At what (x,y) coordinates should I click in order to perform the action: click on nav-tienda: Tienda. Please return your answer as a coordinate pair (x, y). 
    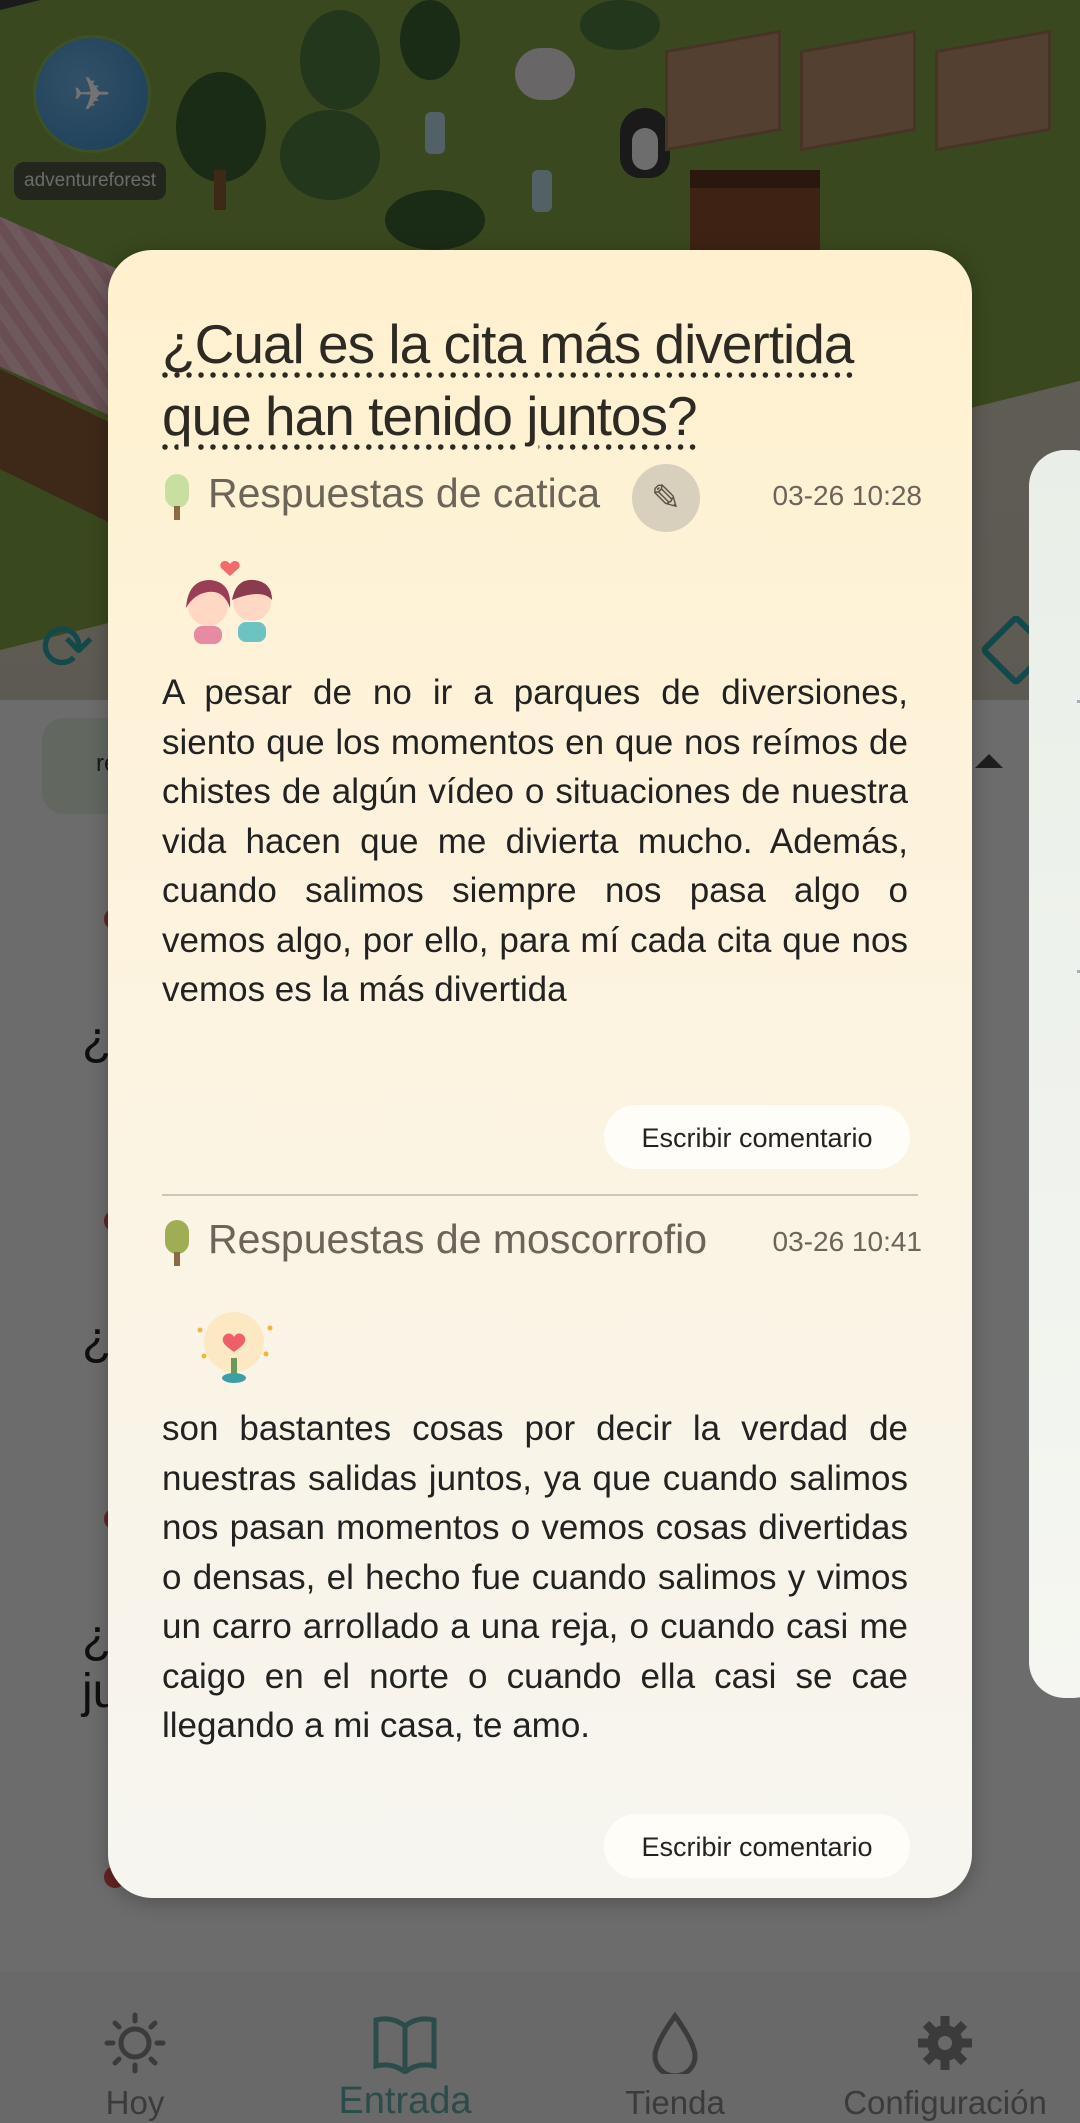
    Looking at the image, I should click on (675, 2047).